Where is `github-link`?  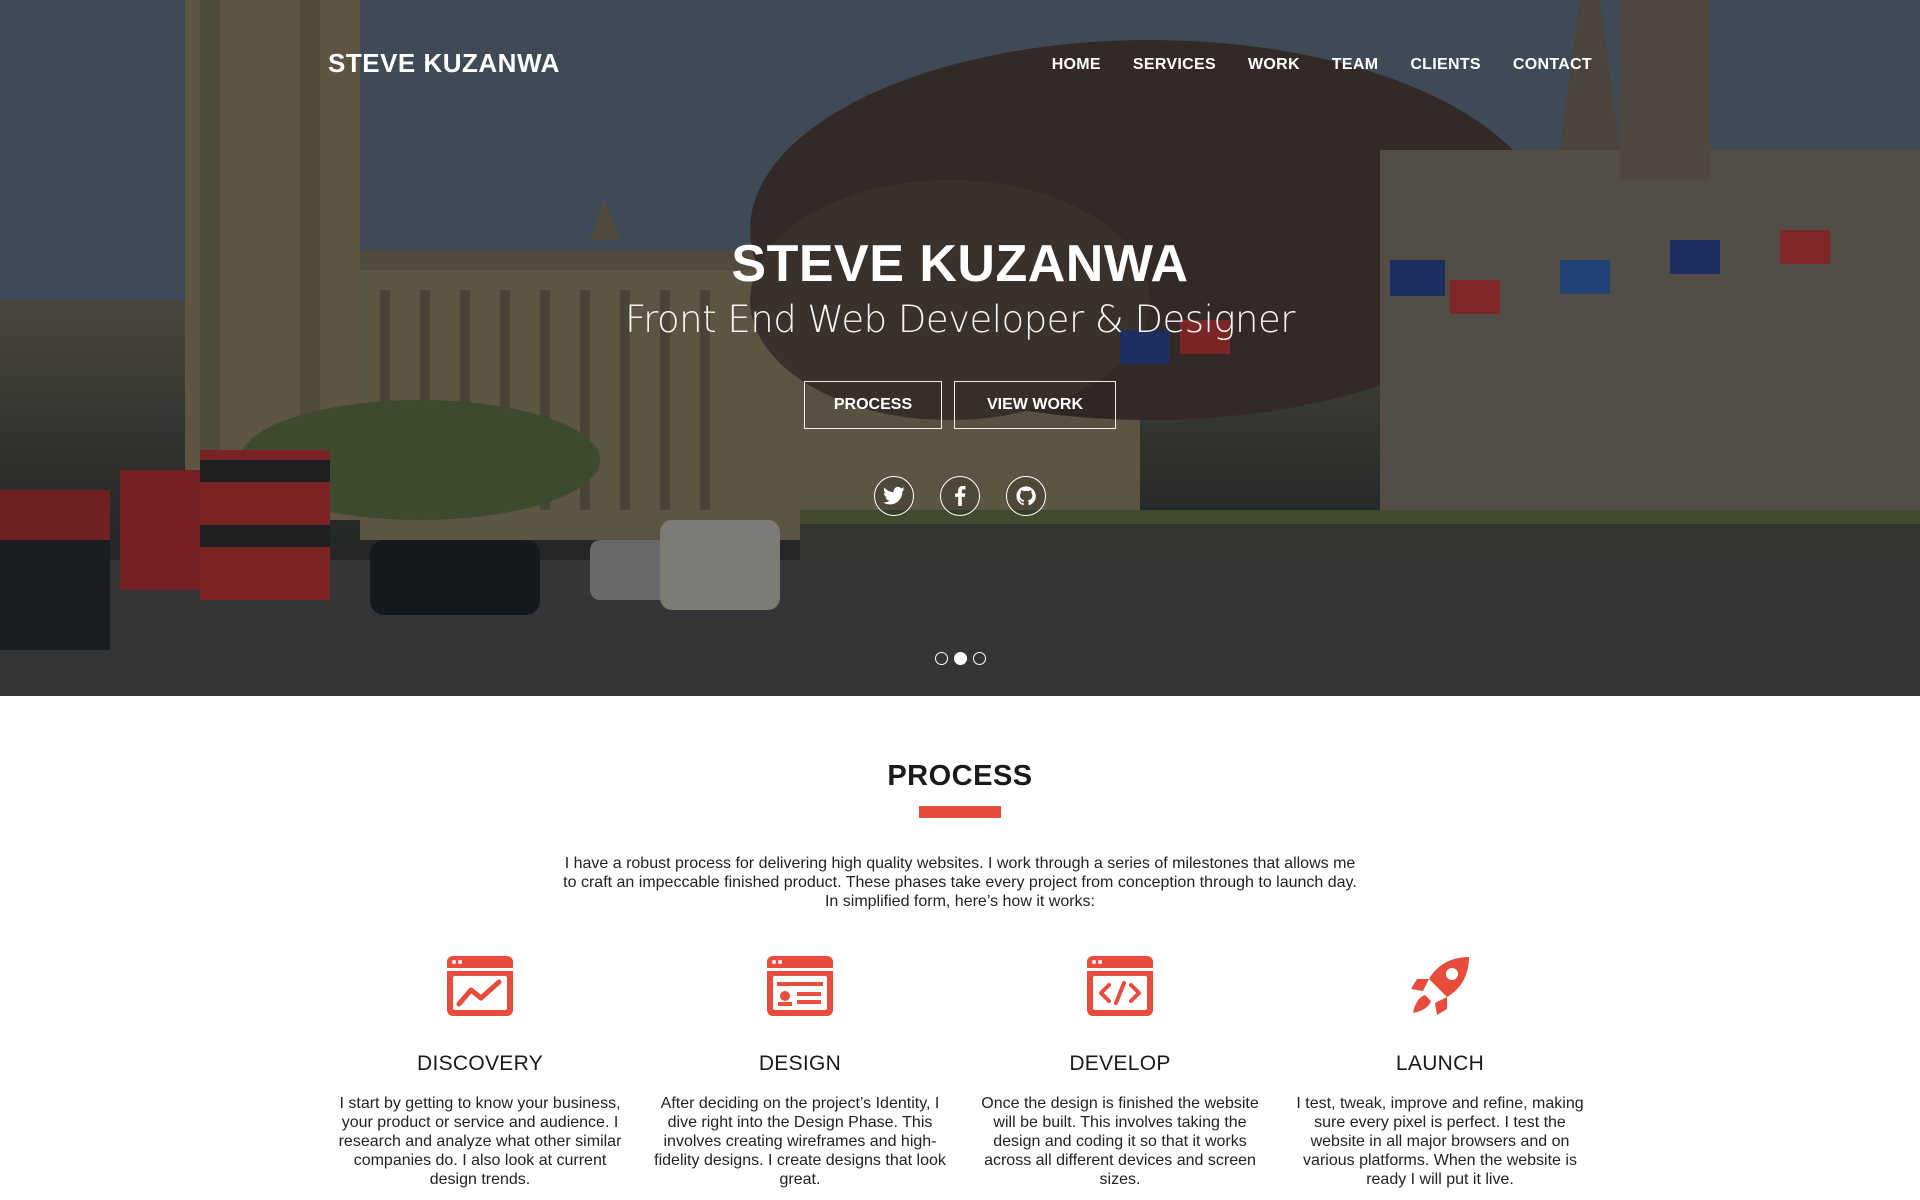
github-link is located at coordinates (1026, 496).